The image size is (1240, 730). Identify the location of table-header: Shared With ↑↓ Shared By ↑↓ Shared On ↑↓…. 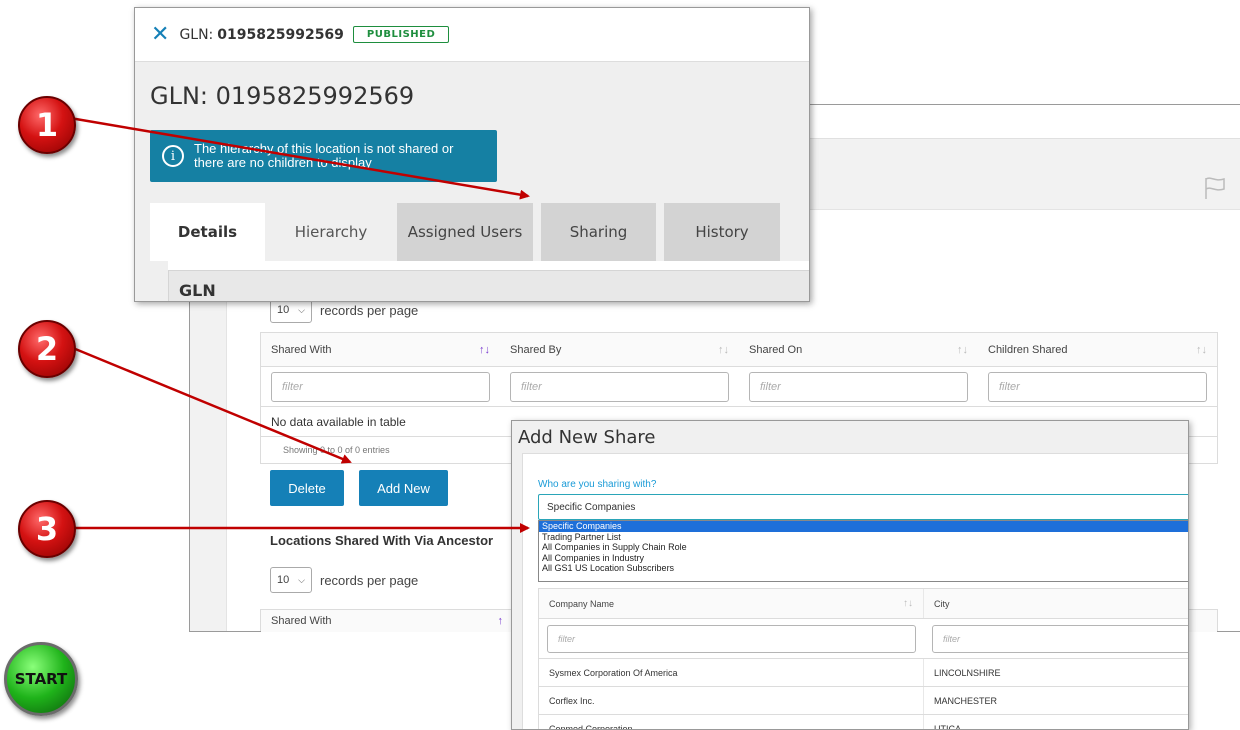
(739, 350).